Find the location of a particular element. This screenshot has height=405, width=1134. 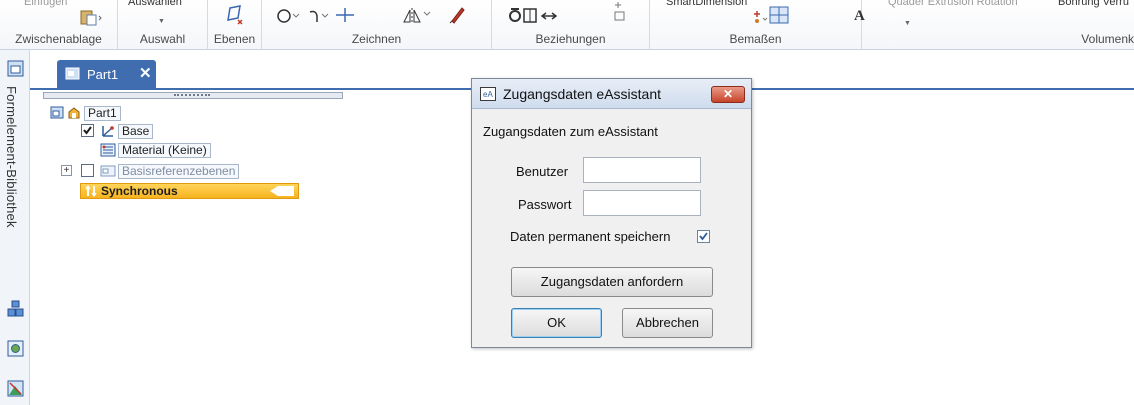

circle-icon is located at coordinates (289, 17).